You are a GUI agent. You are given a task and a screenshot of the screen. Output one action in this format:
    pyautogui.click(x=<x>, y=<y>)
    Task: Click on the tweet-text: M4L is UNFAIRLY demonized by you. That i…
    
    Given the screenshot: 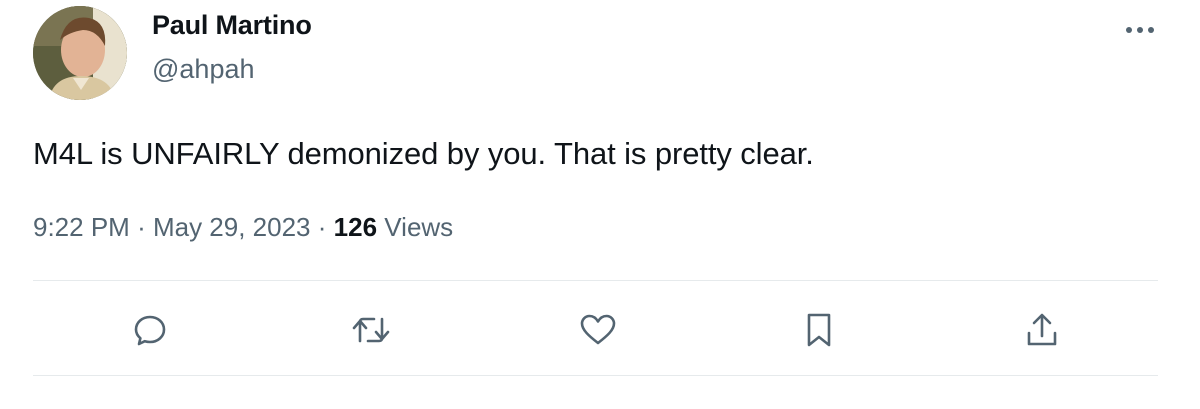 What is the action you would take?
    pyautogui.click(x=423, y=153)
    